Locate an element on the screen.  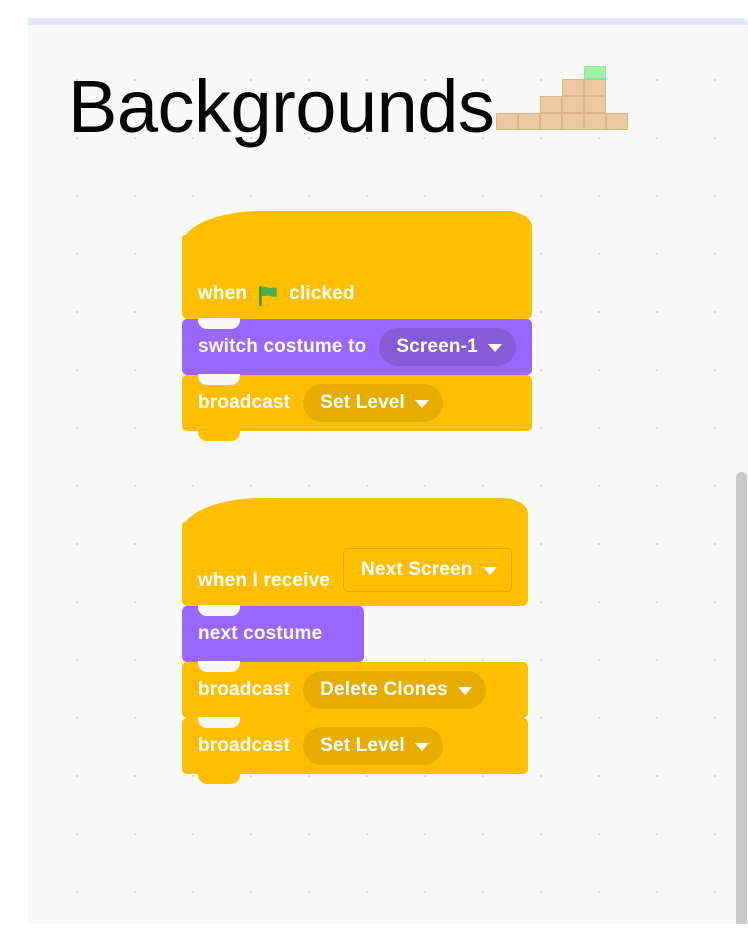
when-i-receive-block: when I receive Next Screen is located at coordinates (355, 557).